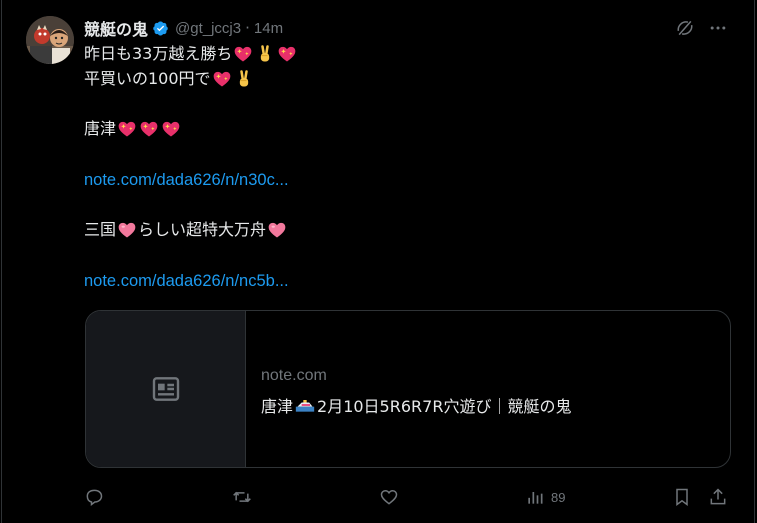  I want to click on author-handle: @gt_jccj3, so click(208, 28).